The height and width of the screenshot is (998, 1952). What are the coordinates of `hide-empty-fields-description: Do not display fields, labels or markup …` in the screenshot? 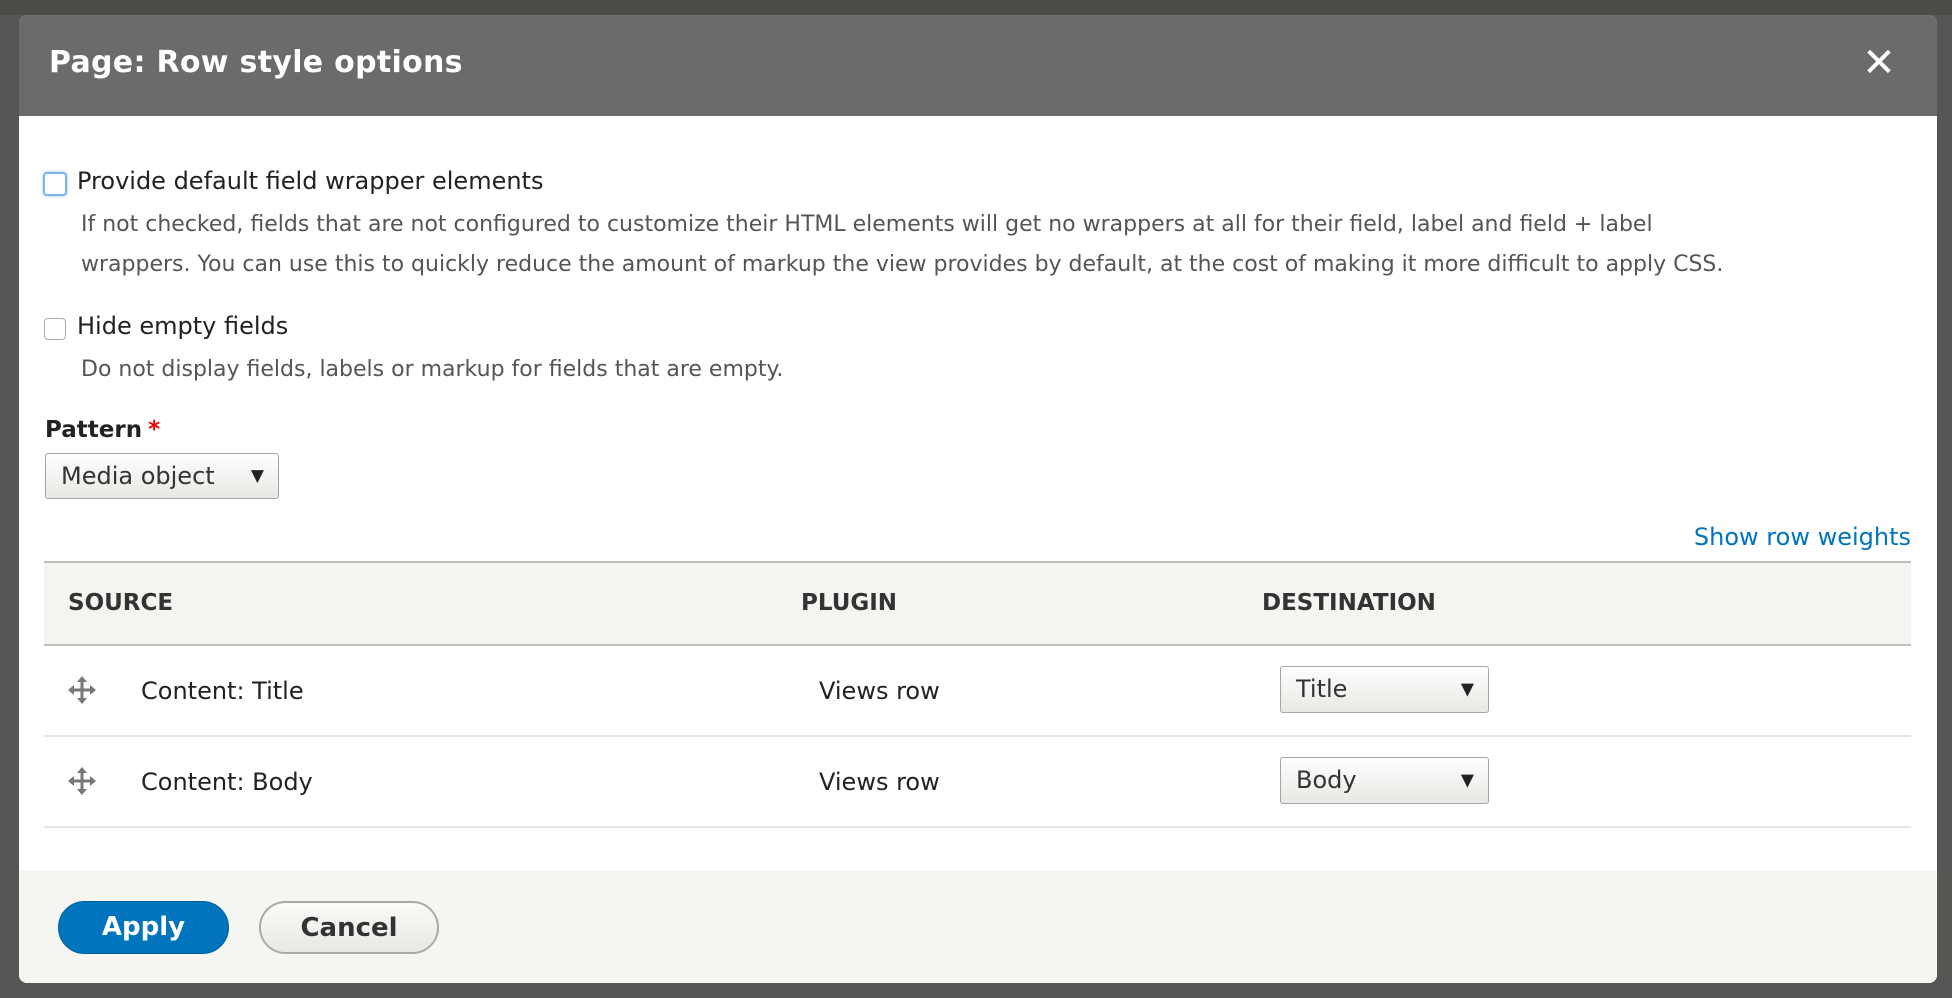 It's located at (981, 370).